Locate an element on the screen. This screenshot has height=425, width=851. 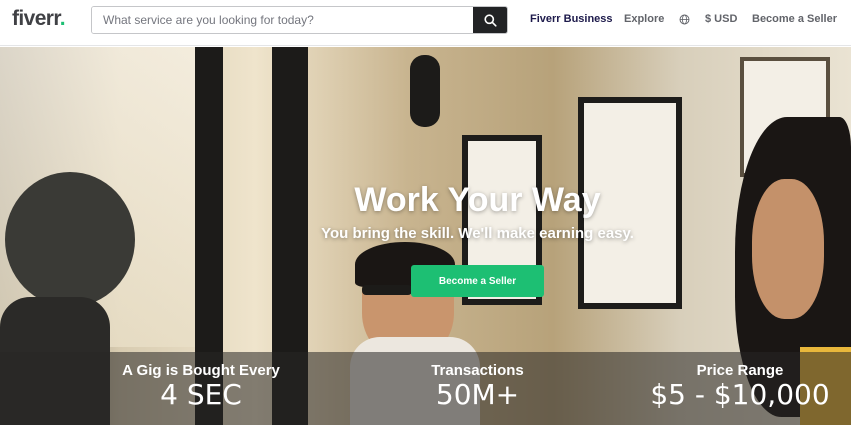
globe-icon is located at coordinates (684, 21).